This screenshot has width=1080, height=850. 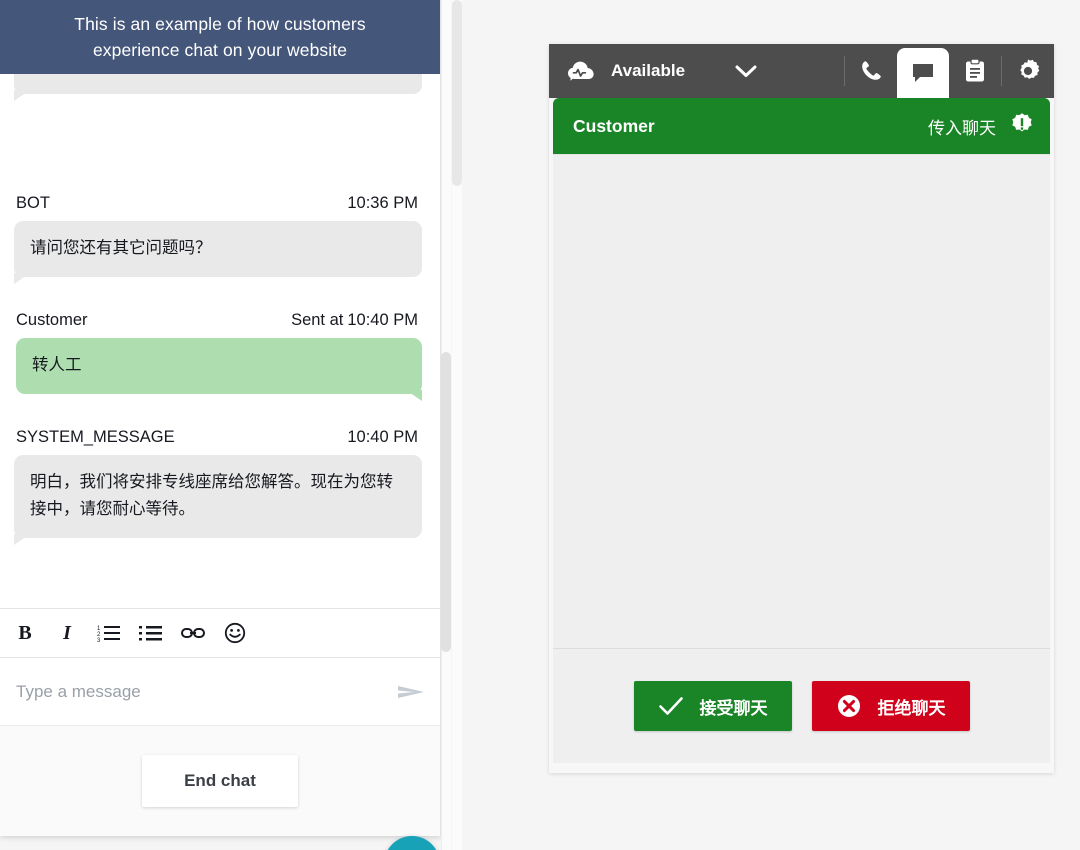 What do you see at coordinates (582, 71) in the screenshot?
I see `amazon-connect-cloud-icon` at bounding box center [582, 71].